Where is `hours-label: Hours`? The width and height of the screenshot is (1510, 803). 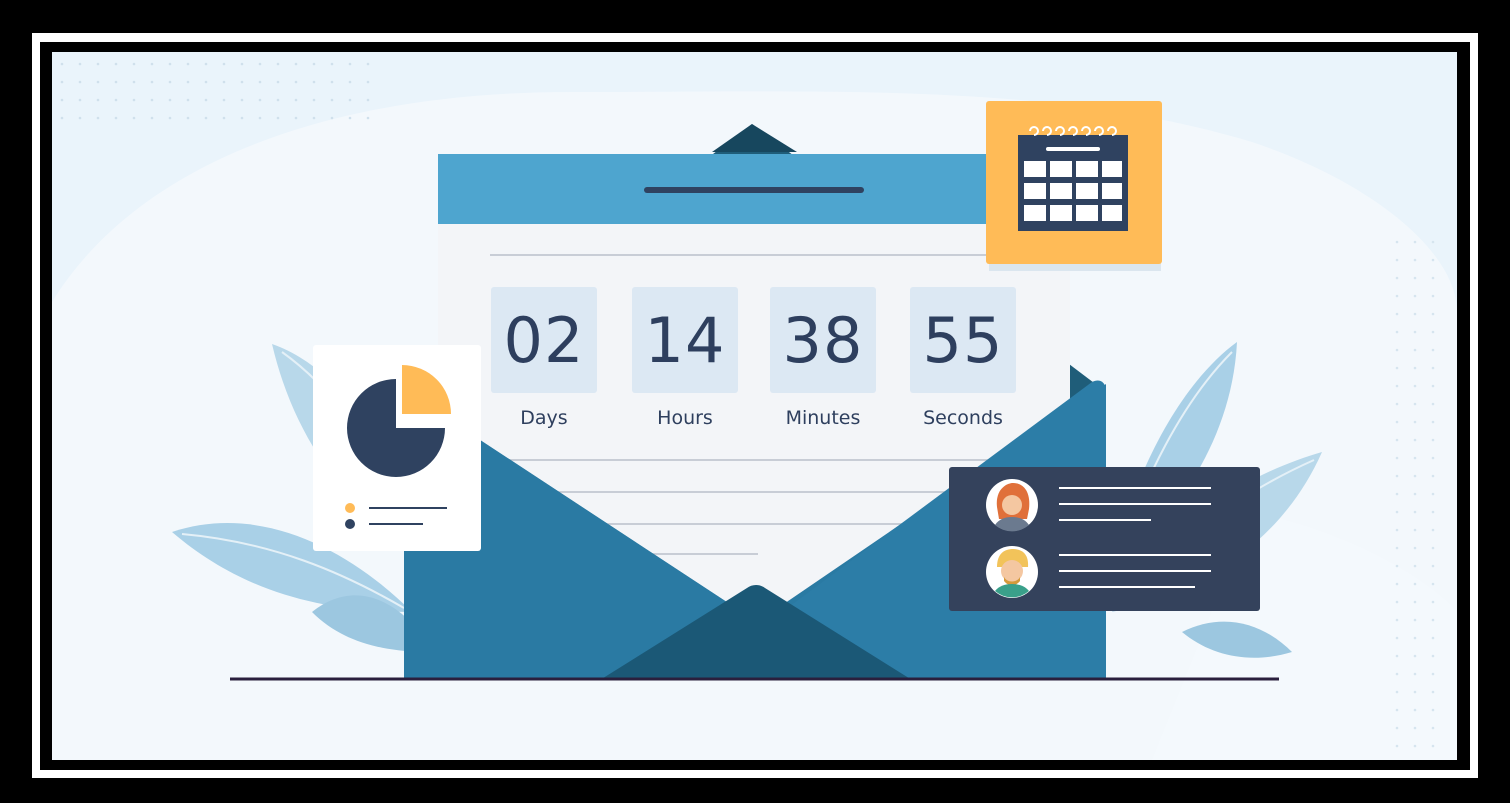
hours-label: Hours is located at coordinates (685, 418).